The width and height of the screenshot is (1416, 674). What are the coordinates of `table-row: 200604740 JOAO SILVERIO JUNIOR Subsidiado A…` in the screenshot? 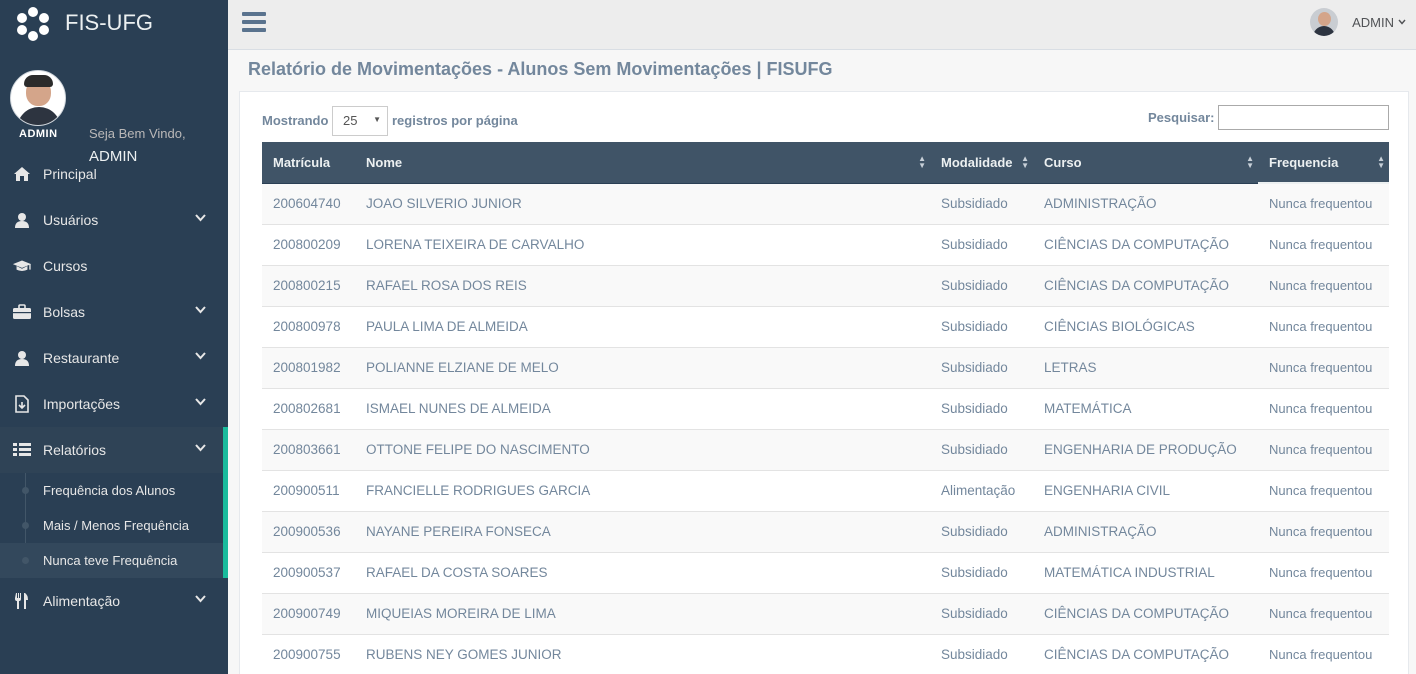 It's located at (825, 203).